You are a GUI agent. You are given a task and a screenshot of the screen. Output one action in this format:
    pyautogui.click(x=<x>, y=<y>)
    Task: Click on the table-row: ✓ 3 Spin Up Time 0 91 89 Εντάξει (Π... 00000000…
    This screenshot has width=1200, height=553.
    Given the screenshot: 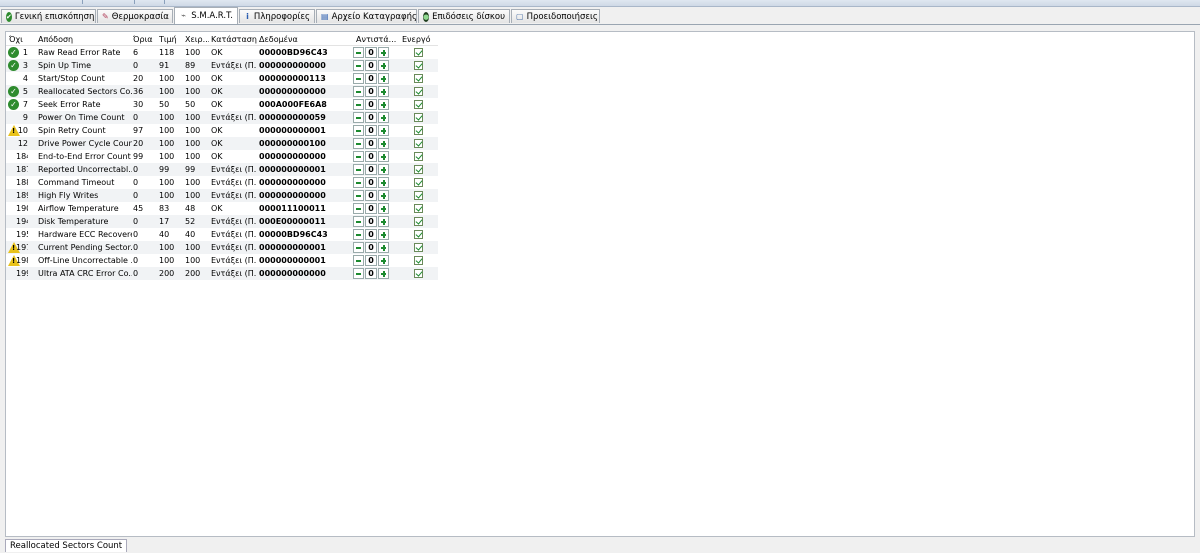 What is the action you would take?
    pyautogui.click(x=222, y=65)
    